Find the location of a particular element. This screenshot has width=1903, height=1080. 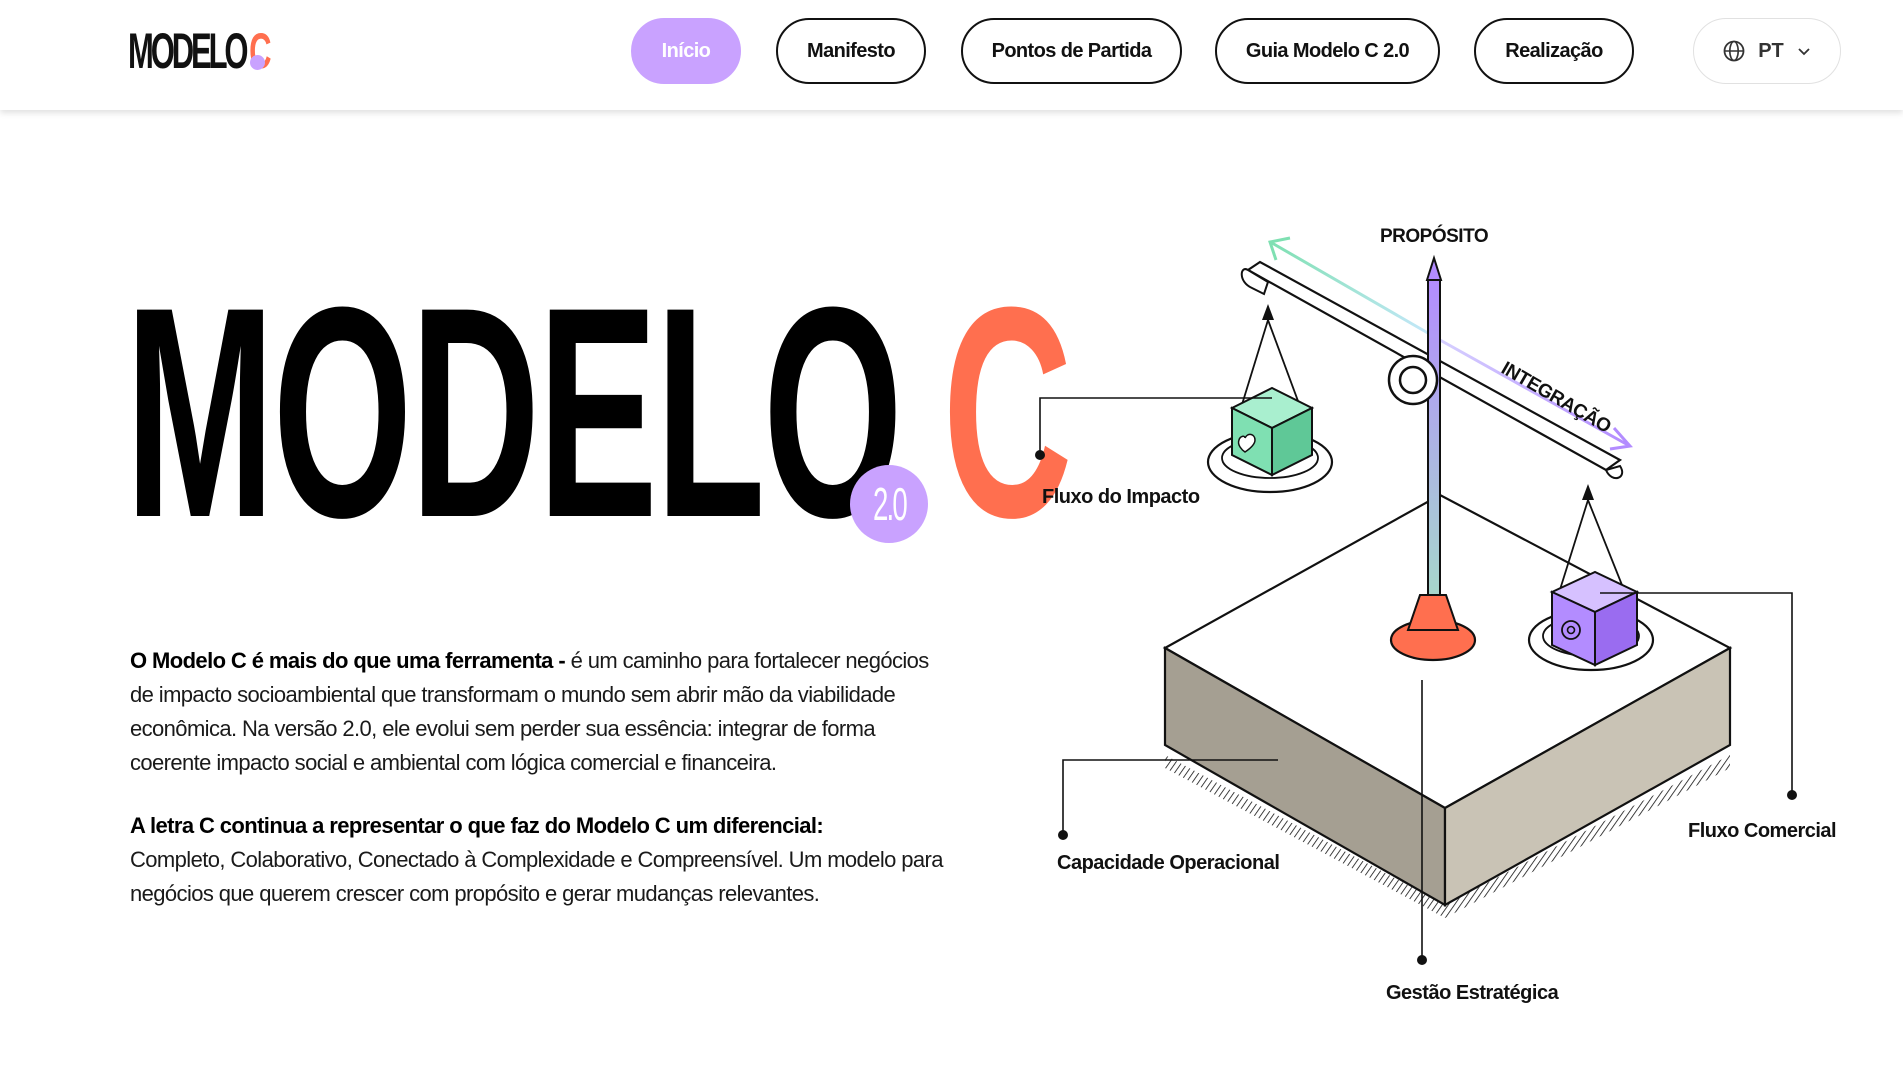

nav-manifesto-button: Manifesto is located at coordinates (851, 51).